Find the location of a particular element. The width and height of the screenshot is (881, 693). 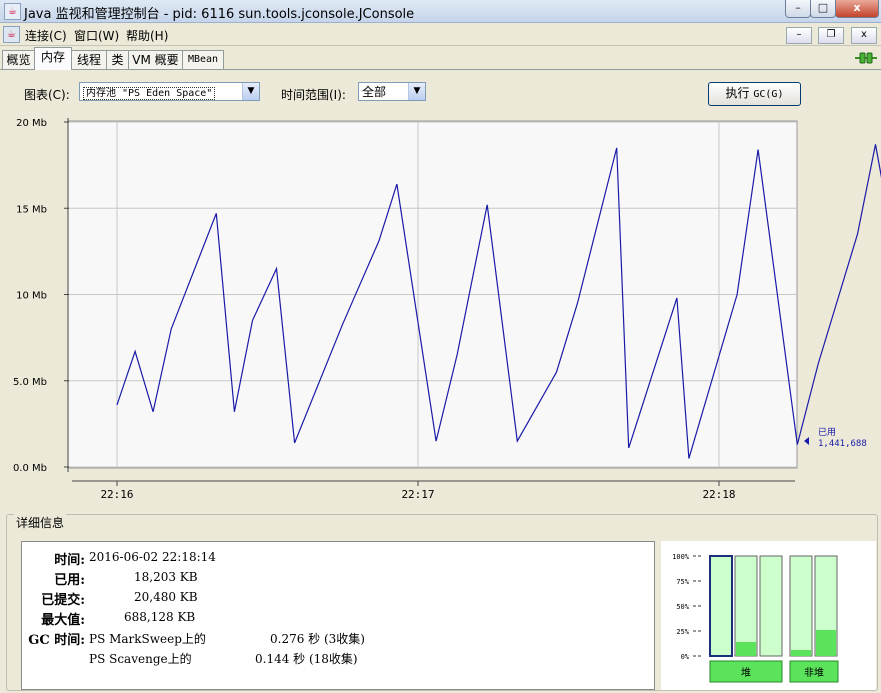

x-tick-label: 22:18 is located at coordinates (718, 494).